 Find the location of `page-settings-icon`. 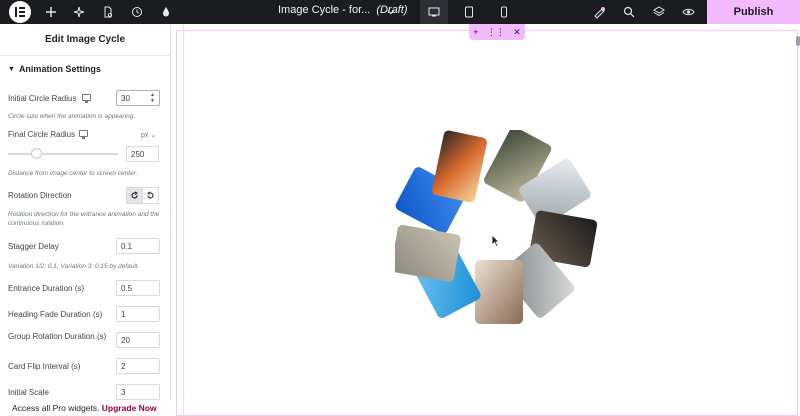

page-settings-icon is located at coordinates (108, 12).